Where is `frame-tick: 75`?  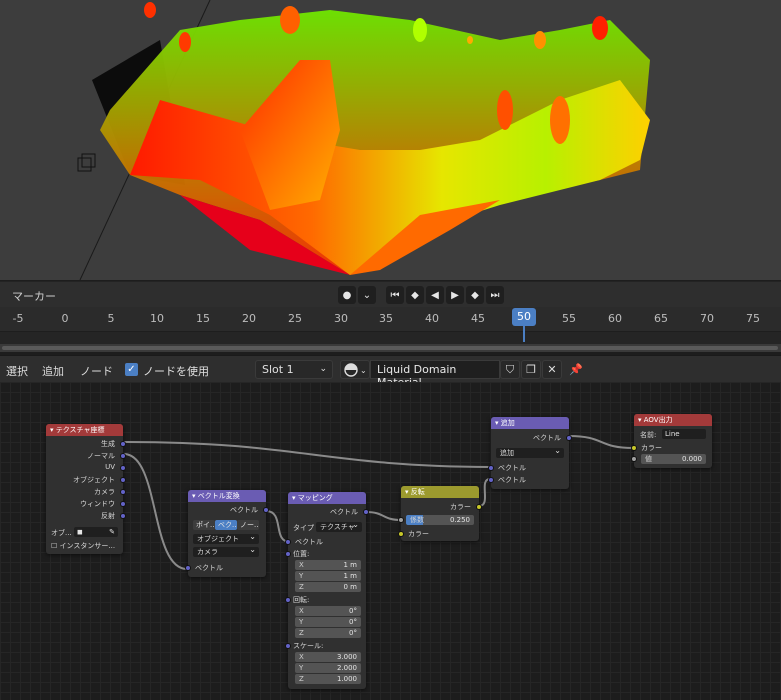
frame-tick: 75 is located at coordinates (753, 318).